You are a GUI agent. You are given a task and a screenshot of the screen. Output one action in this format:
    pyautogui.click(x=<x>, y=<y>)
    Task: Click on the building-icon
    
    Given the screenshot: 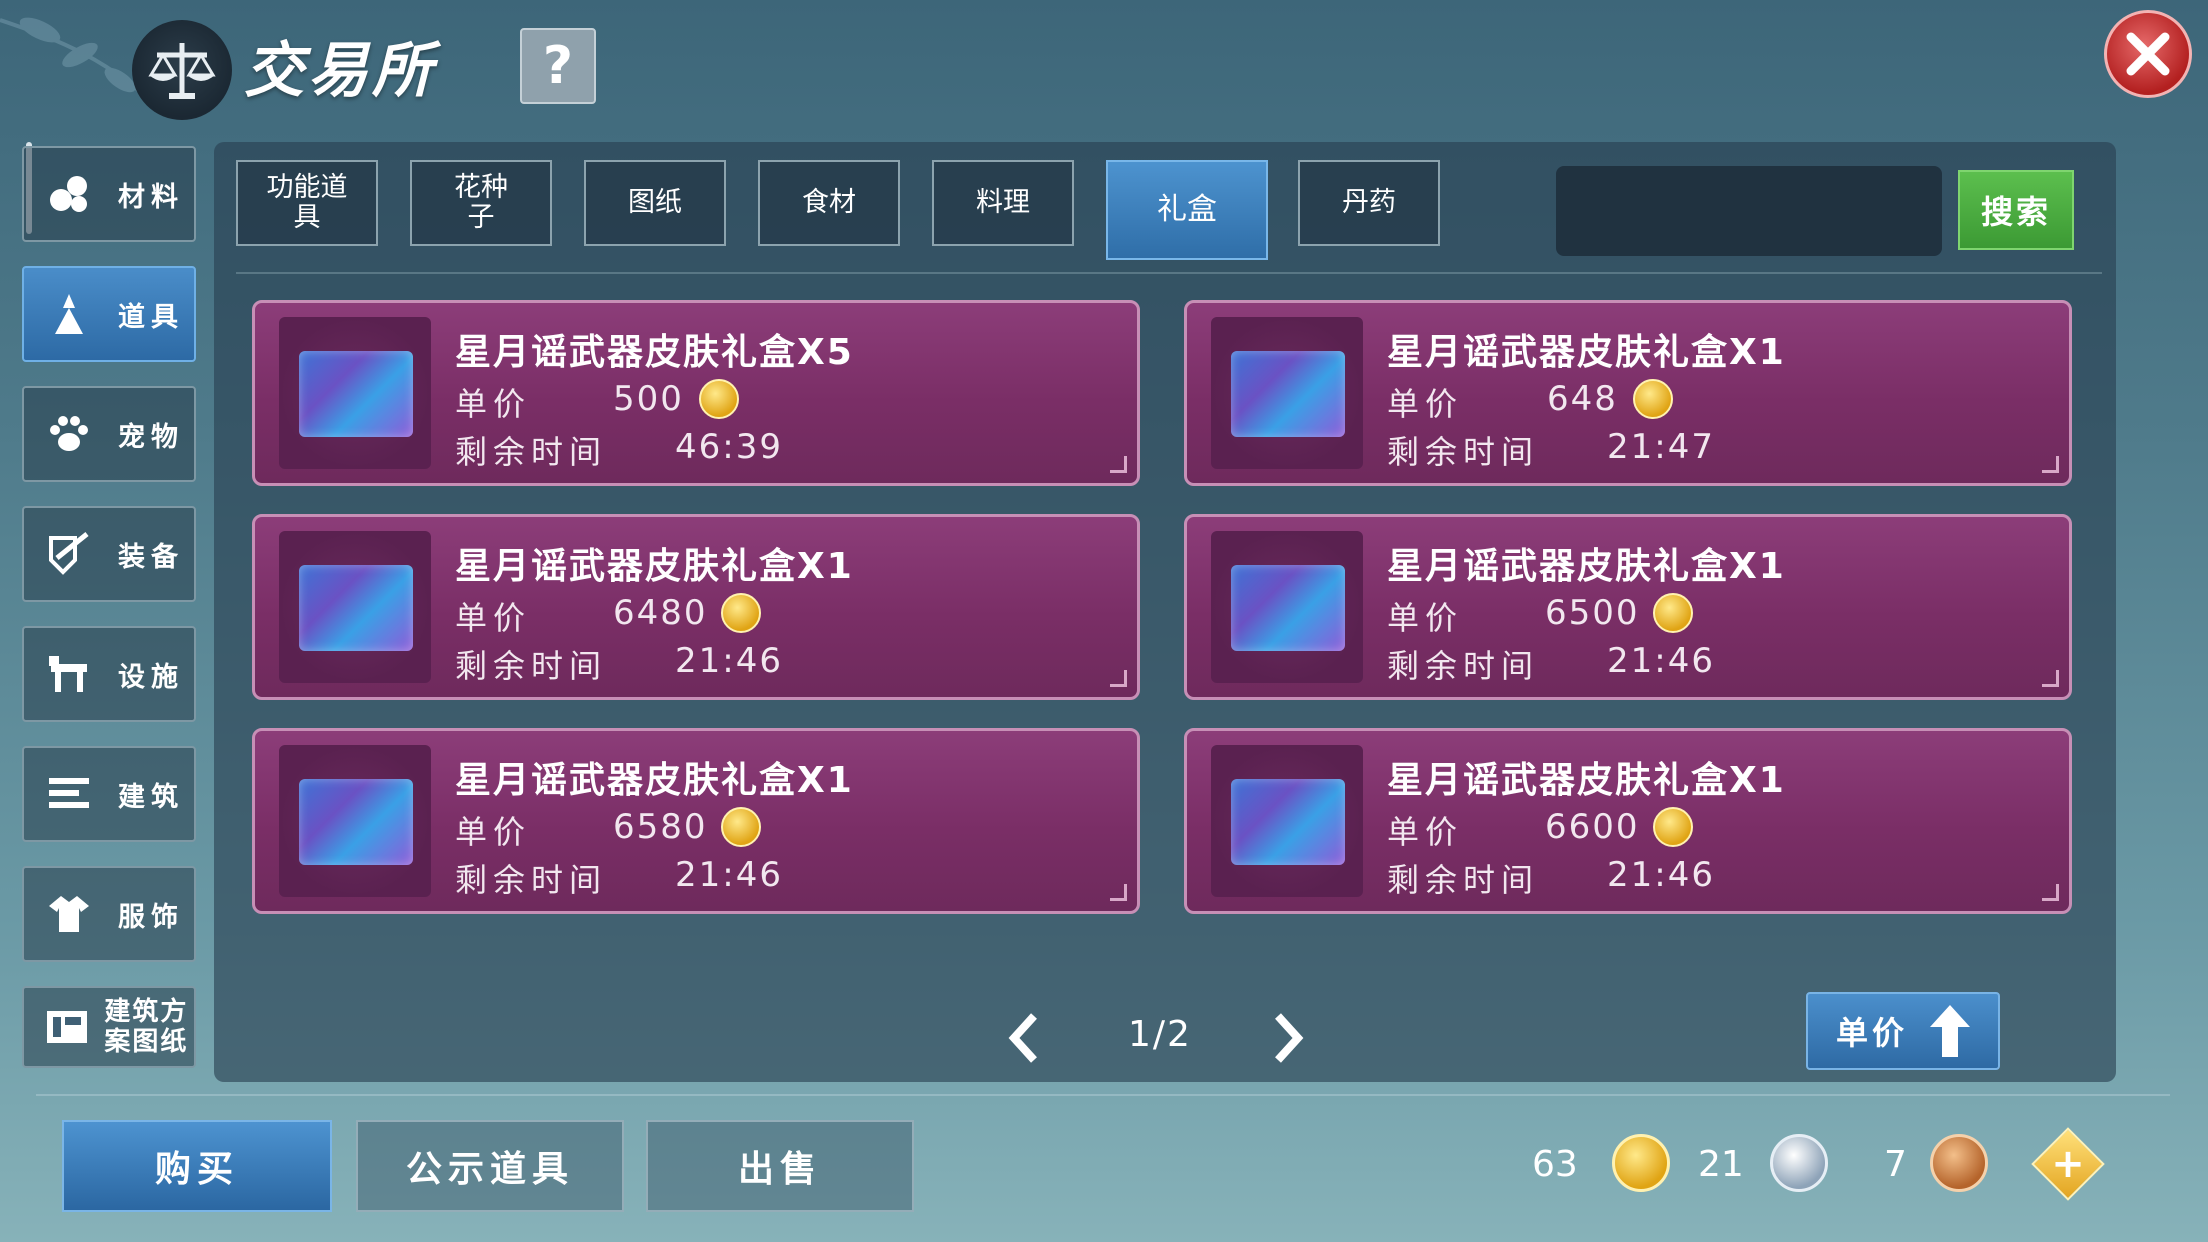 What is the action you would take?
    pyautogui.click(x=69, y=794)
    